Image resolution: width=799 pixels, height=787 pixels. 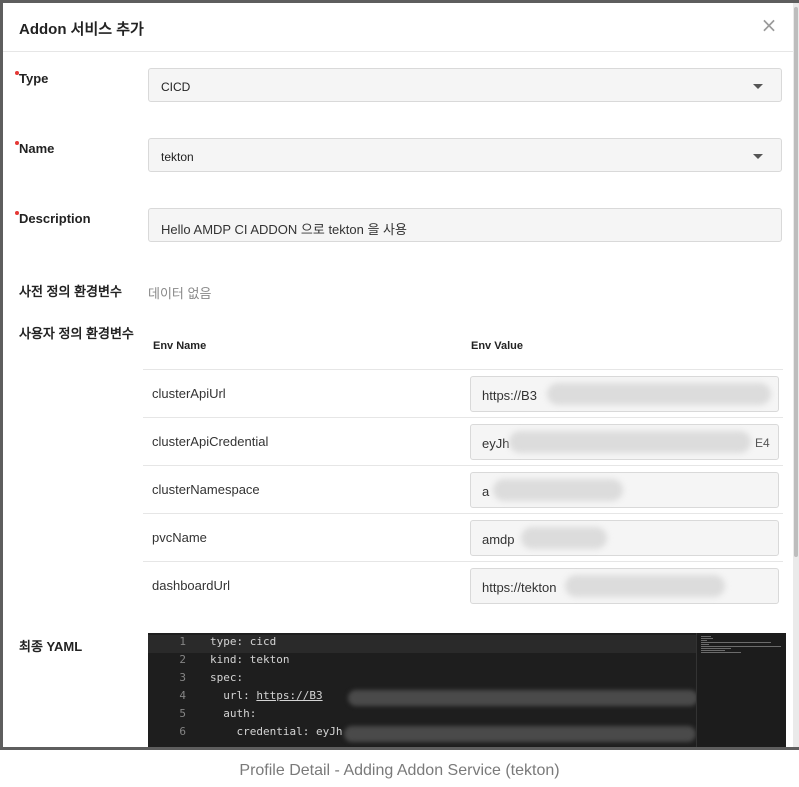 What do you see at coordinates (182, 641) in the screenshot?
I see `line-number: 1` at bounding box center [182, 641].